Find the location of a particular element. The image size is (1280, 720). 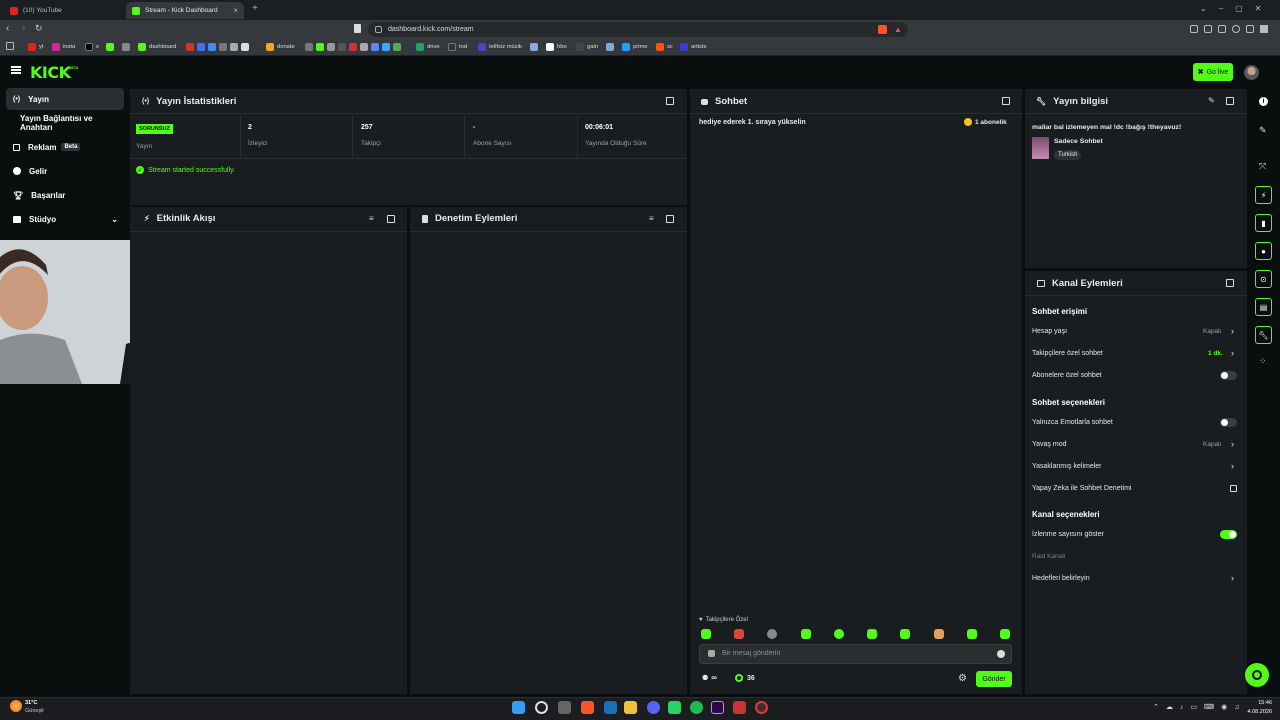

add-widget-icon: ⁘ is located at coordinates (1263, 361).